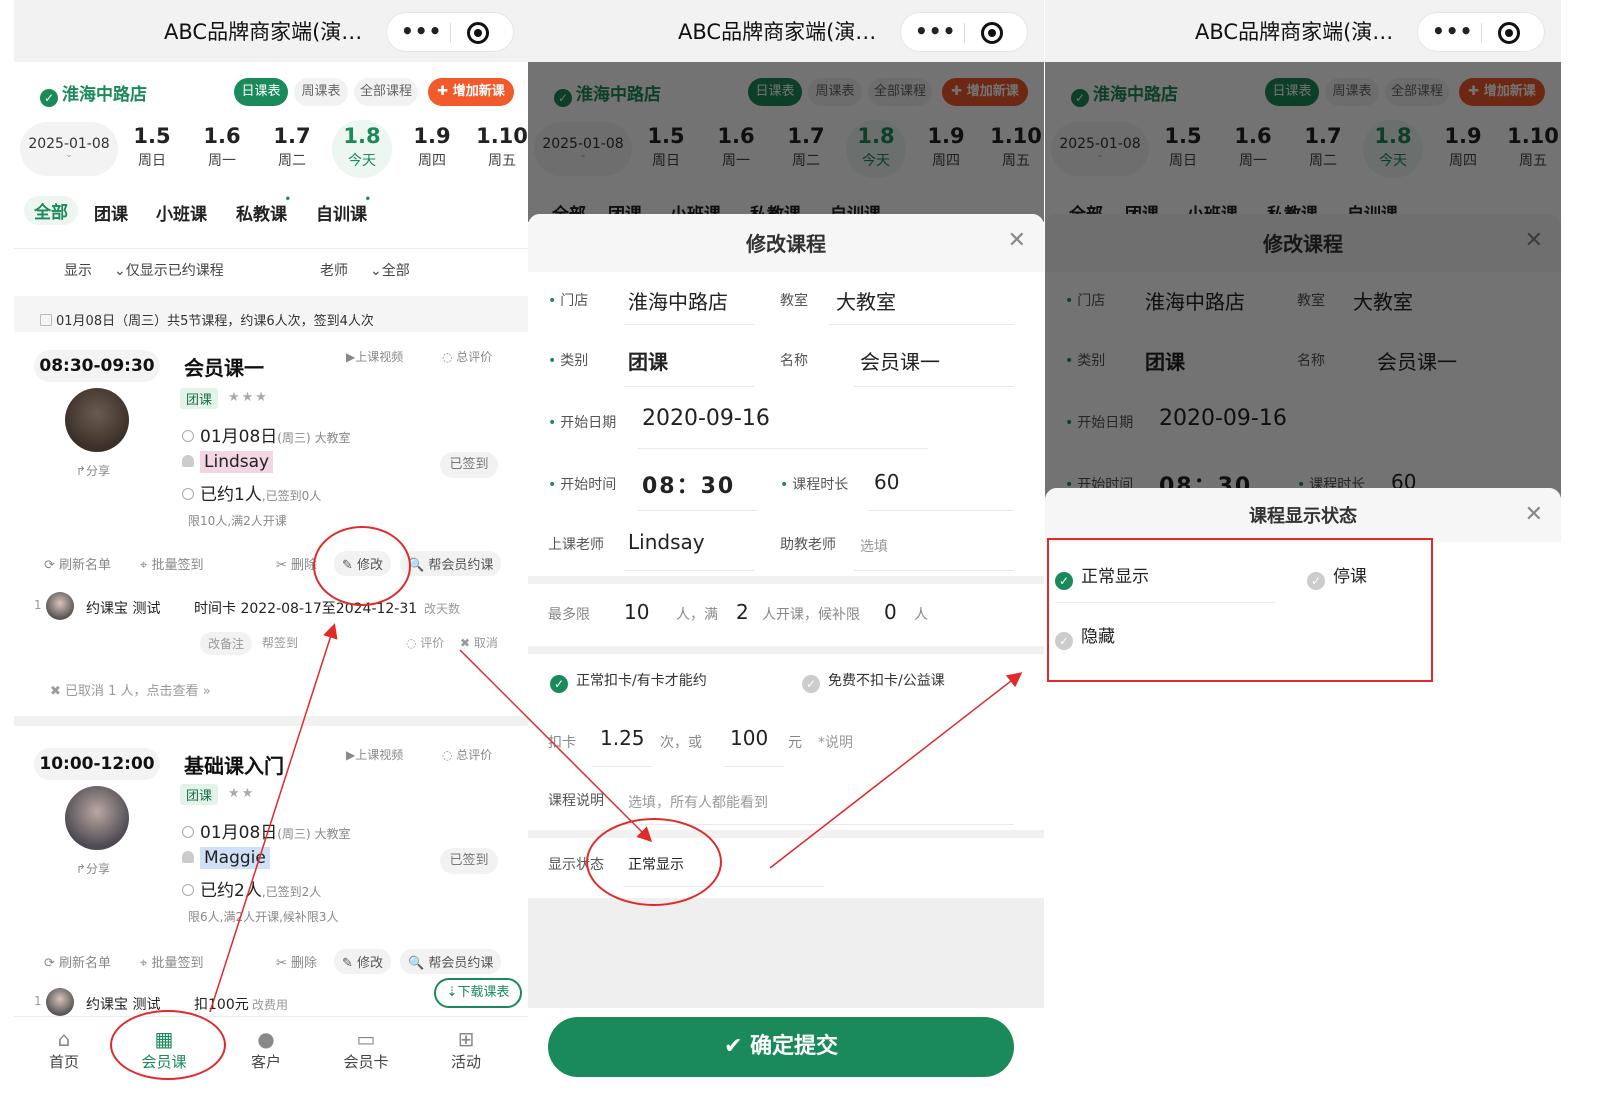 This screenshot has height=1103, width=1600. I want to click on category-private: 私教课 •, so click(263, 209).